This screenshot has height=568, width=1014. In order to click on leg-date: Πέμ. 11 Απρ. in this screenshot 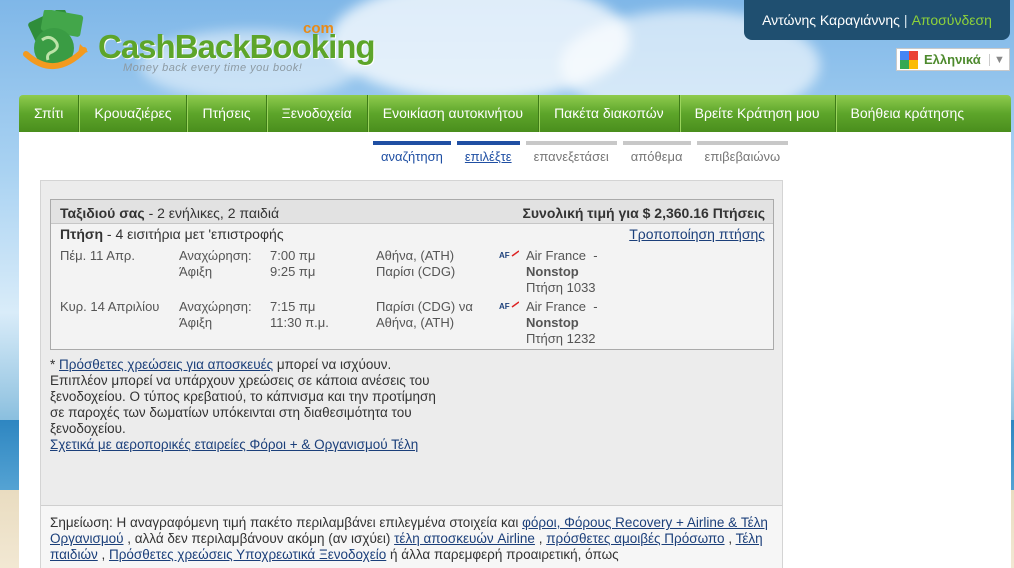, I will do `click(97, 255)`.